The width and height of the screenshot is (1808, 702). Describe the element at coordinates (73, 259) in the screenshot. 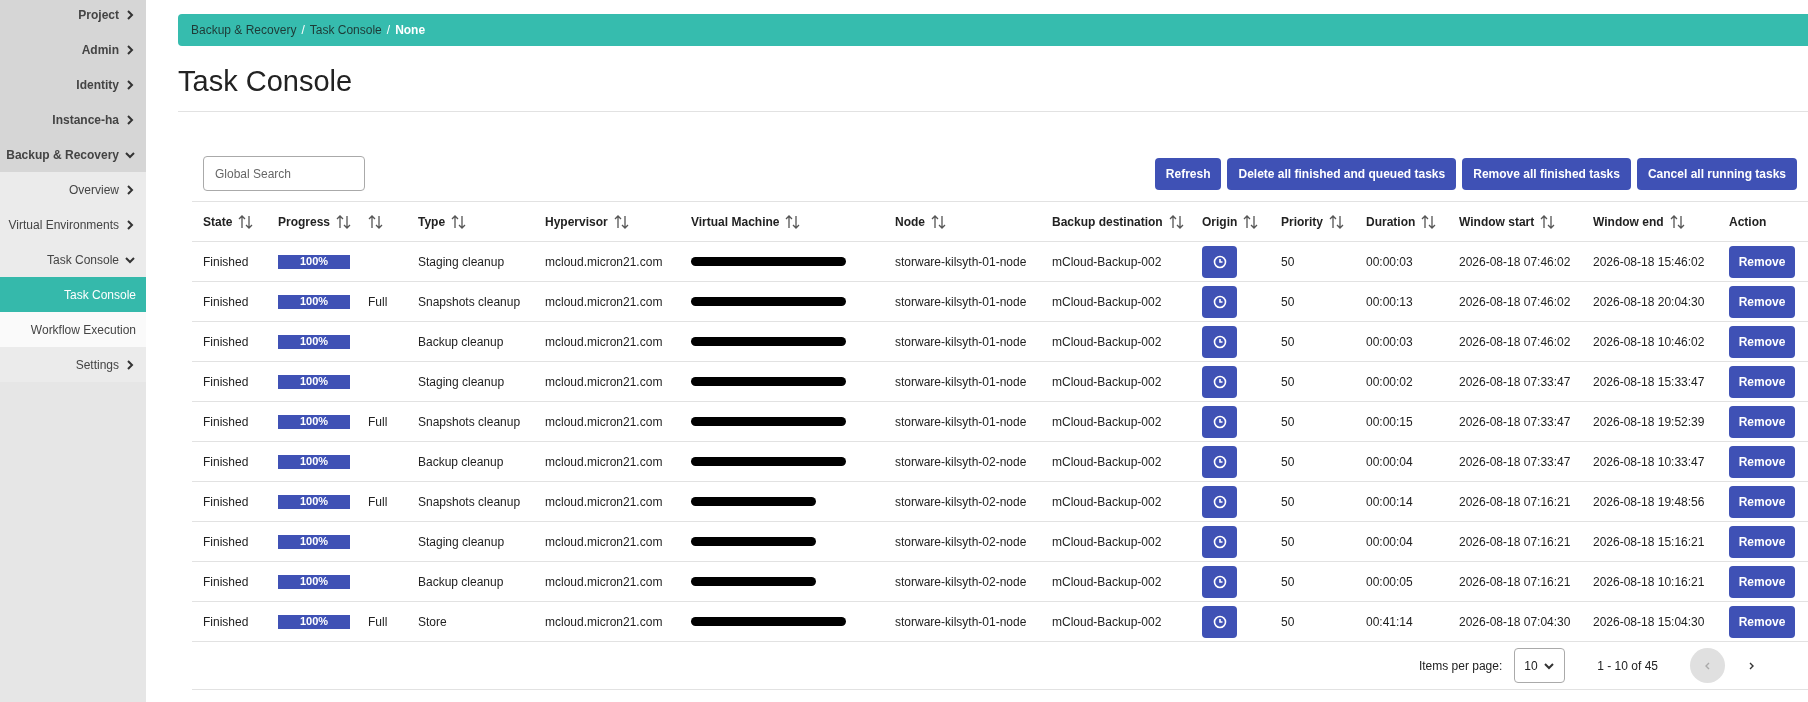

I see `sidebar-item: Task Console` at that location.